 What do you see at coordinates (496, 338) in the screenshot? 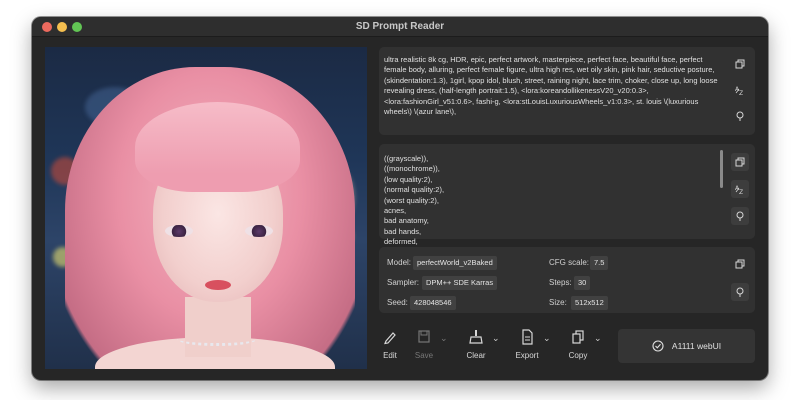
I see `clear-options-chevron-icon: ⌄` at bounding box center [496, 338].